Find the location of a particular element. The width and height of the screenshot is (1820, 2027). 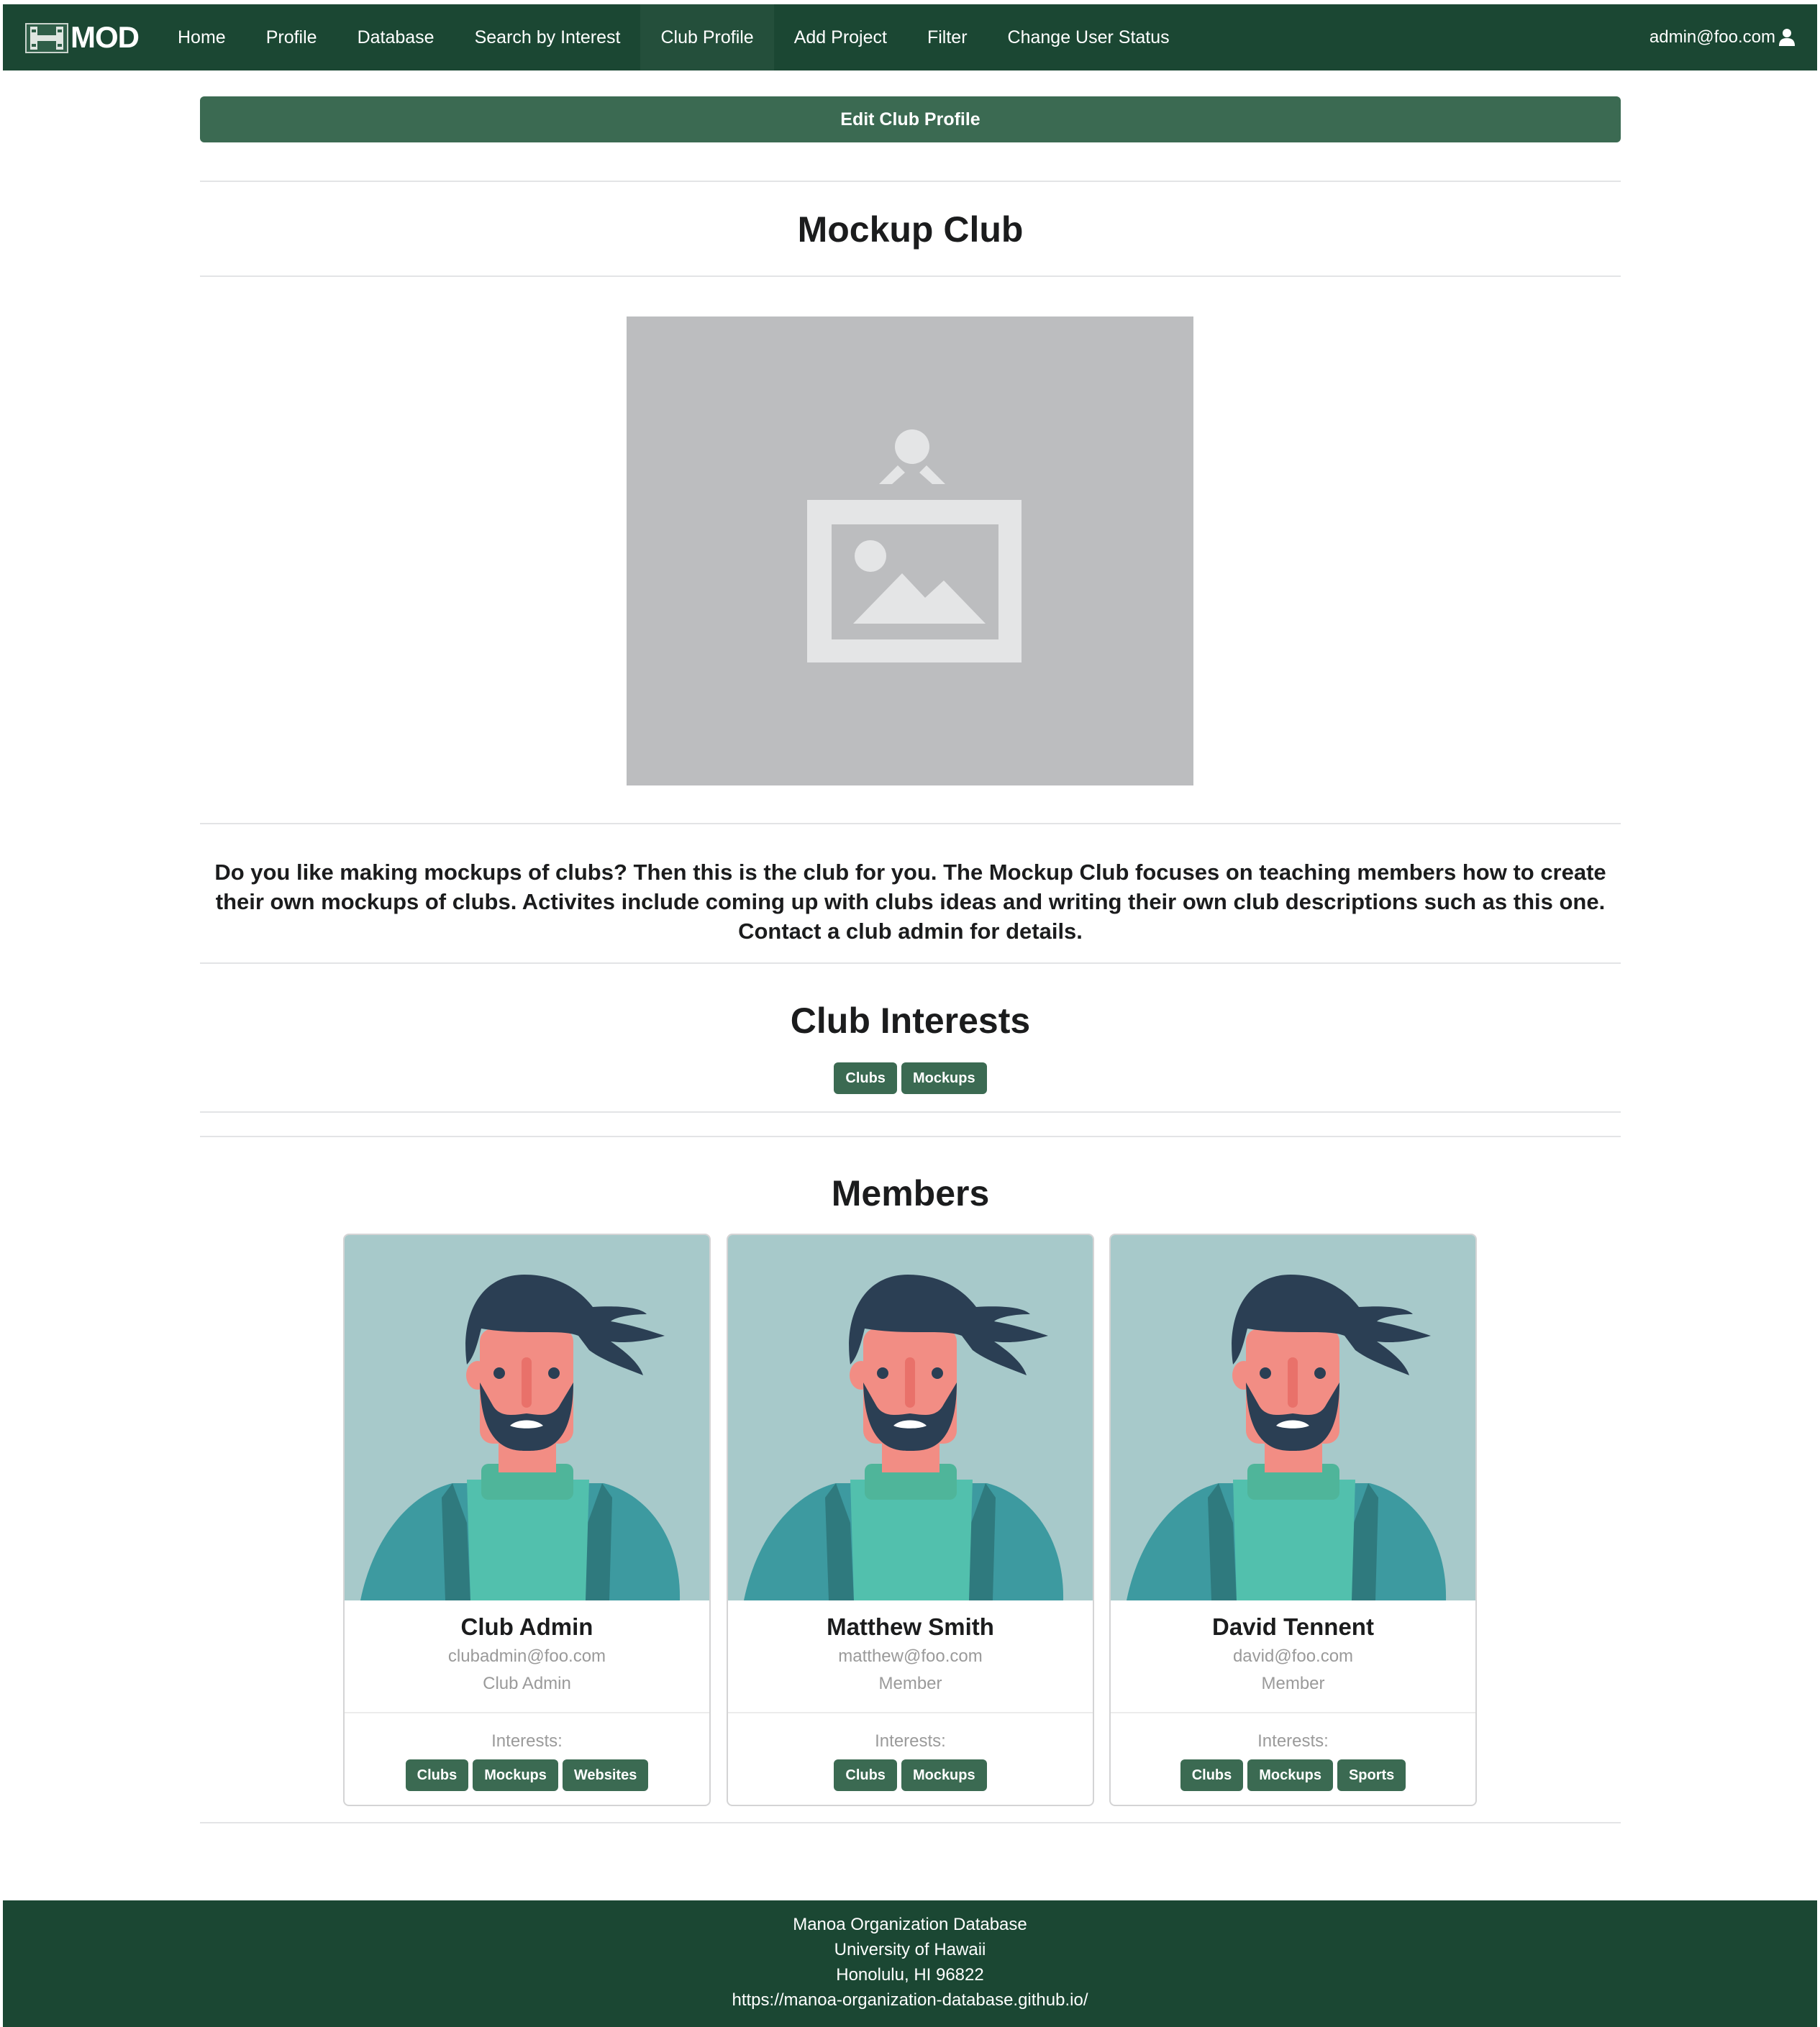

members-title: Members is located at coordinates (910, 1193).